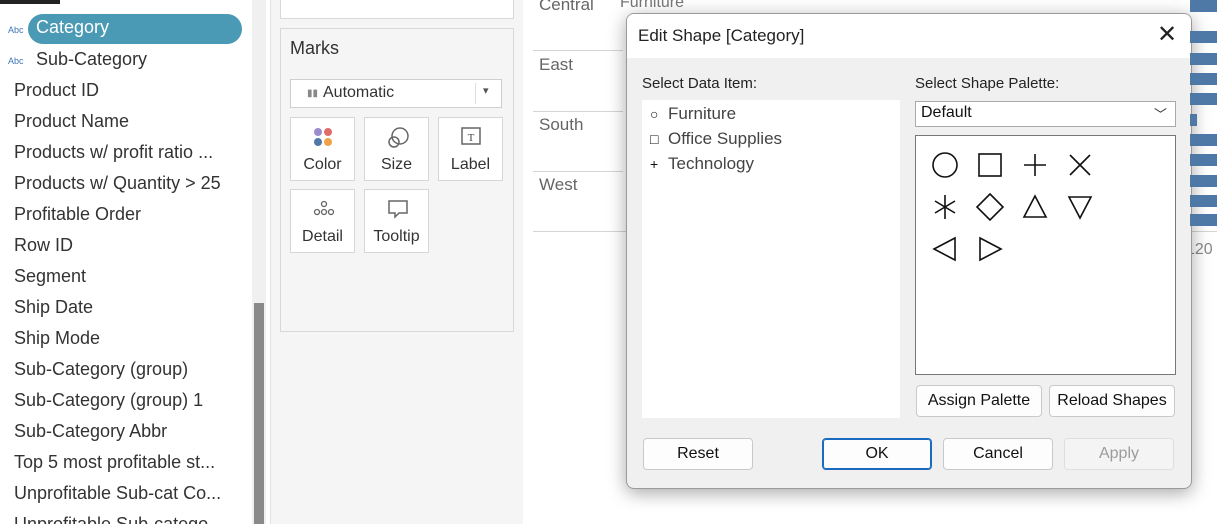 Image resolution: width=1217 pixels, height=524 pixels. I want to click on svg-text: T, so click(471, 138).